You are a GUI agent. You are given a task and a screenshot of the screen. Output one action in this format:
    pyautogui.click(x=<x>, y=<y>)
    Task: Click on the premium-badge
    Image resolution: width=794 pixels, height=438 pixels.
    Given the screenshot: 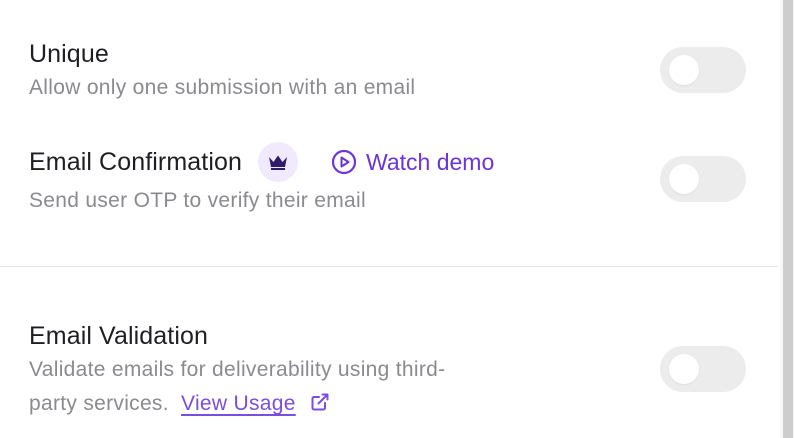 What is the action you would take?
    pyautogui.click(x=277, y=162)
    